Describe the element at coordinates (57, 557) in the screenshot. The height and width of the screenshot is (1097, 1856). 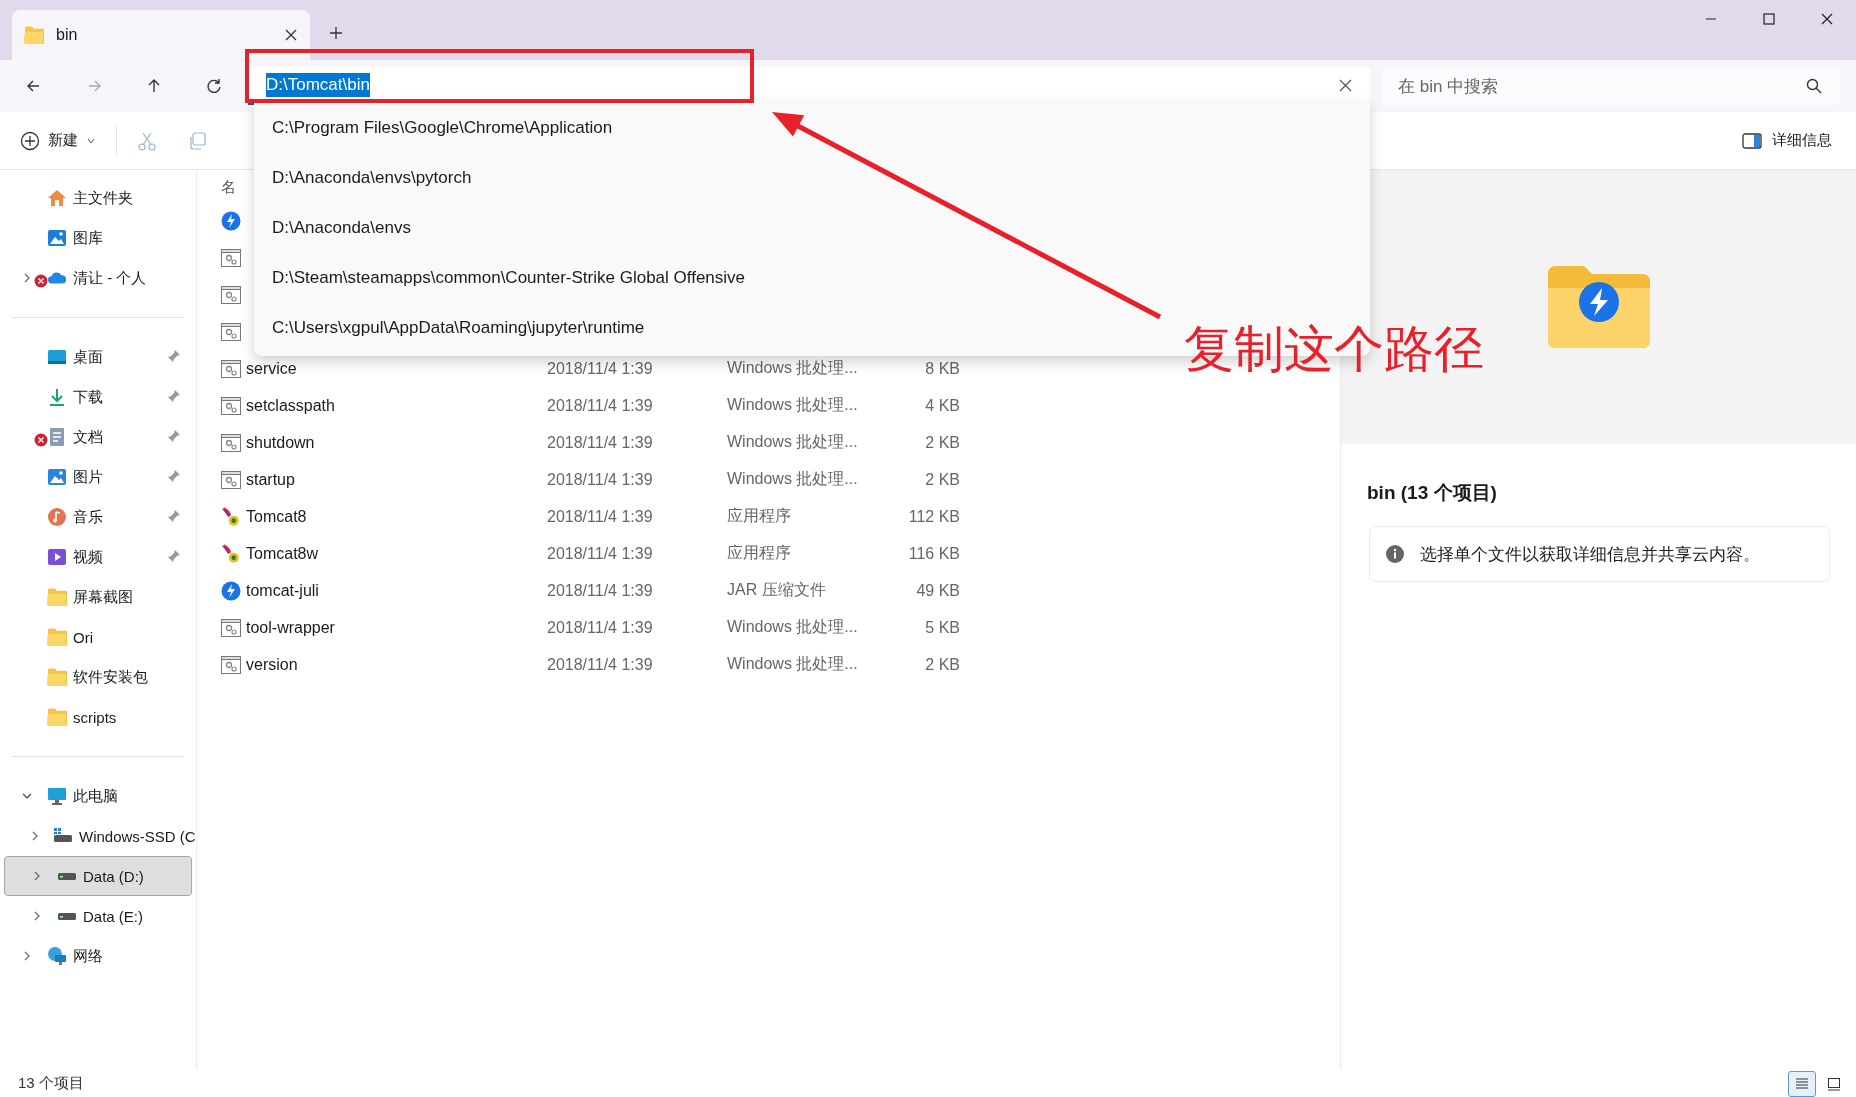
I see `video-icon` at that location.